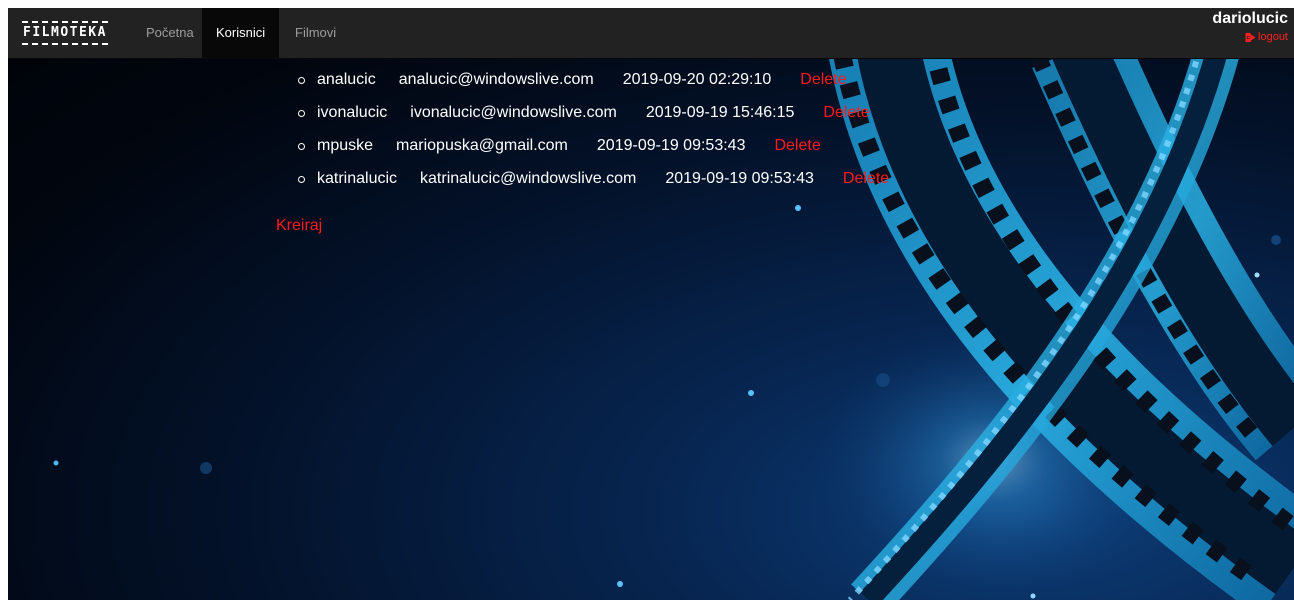  Describe the element at coordinates (697, 79) in the screenshot. I see `user-created: 2019-09-20 02:29:10` at that location.